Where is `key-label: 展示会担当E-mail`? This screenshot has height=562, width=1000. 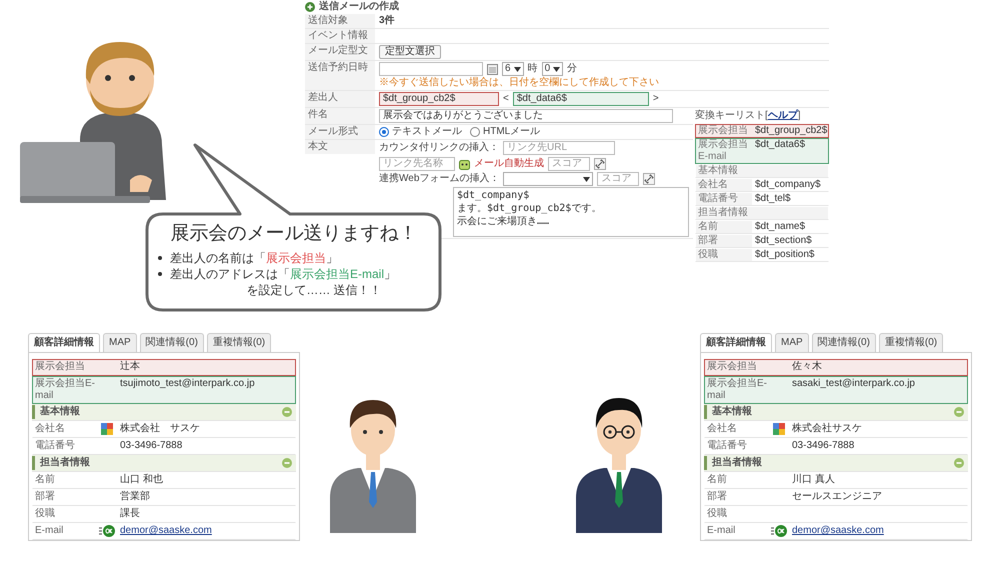 key-label: 展示会担当E-mail is located at coordinates (723, 151).